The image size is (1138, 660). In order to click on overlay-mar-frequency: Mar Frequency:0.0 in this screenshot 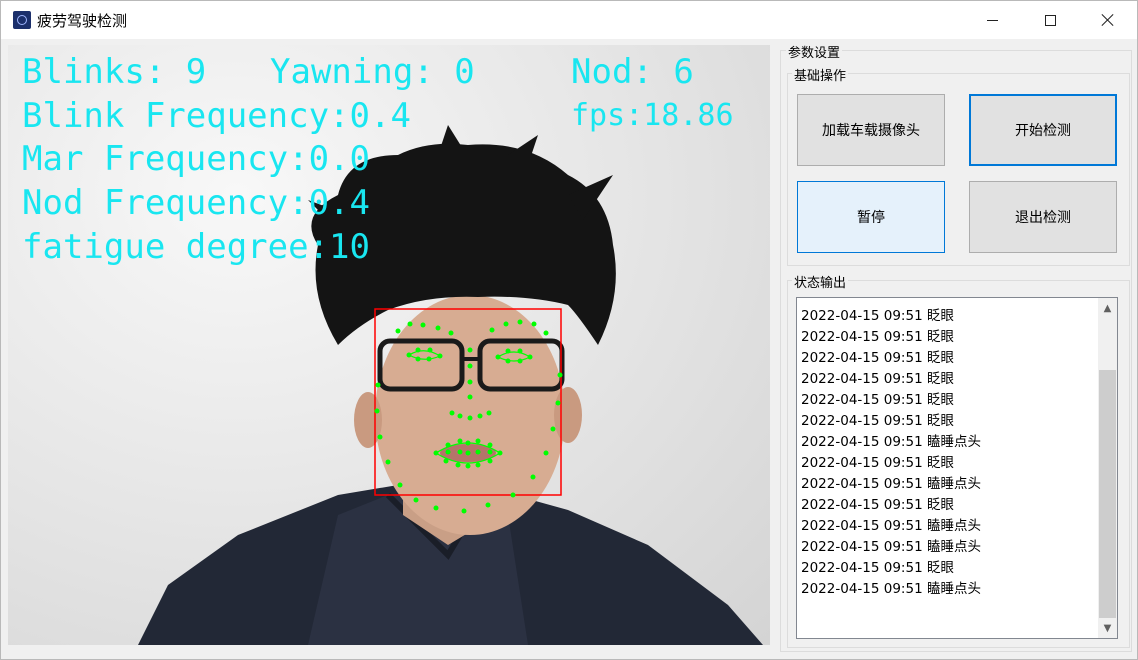, I will do `click(196, 159)`.